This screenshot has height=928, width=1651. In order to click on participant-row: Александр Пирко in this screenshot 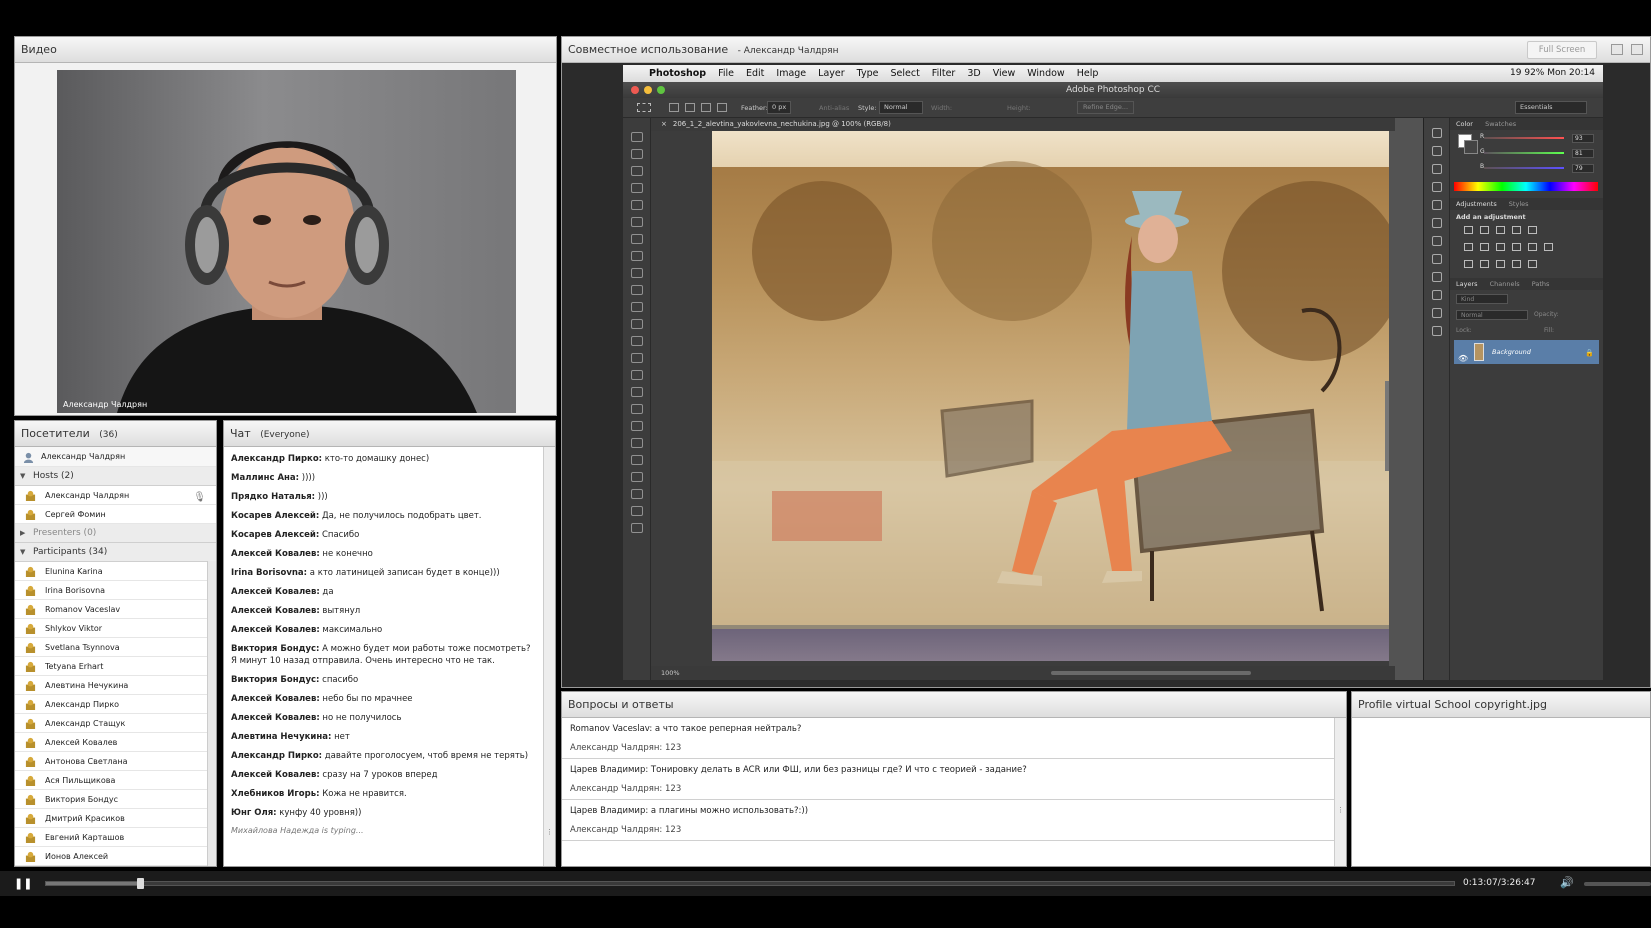, I will do `click(115, 704)`.